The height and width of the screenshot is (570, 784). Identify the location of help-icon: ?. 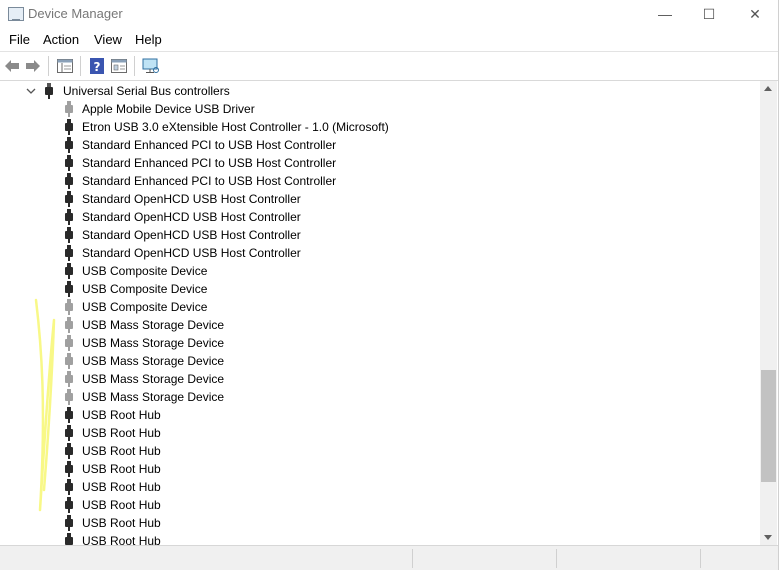
(97, 66).